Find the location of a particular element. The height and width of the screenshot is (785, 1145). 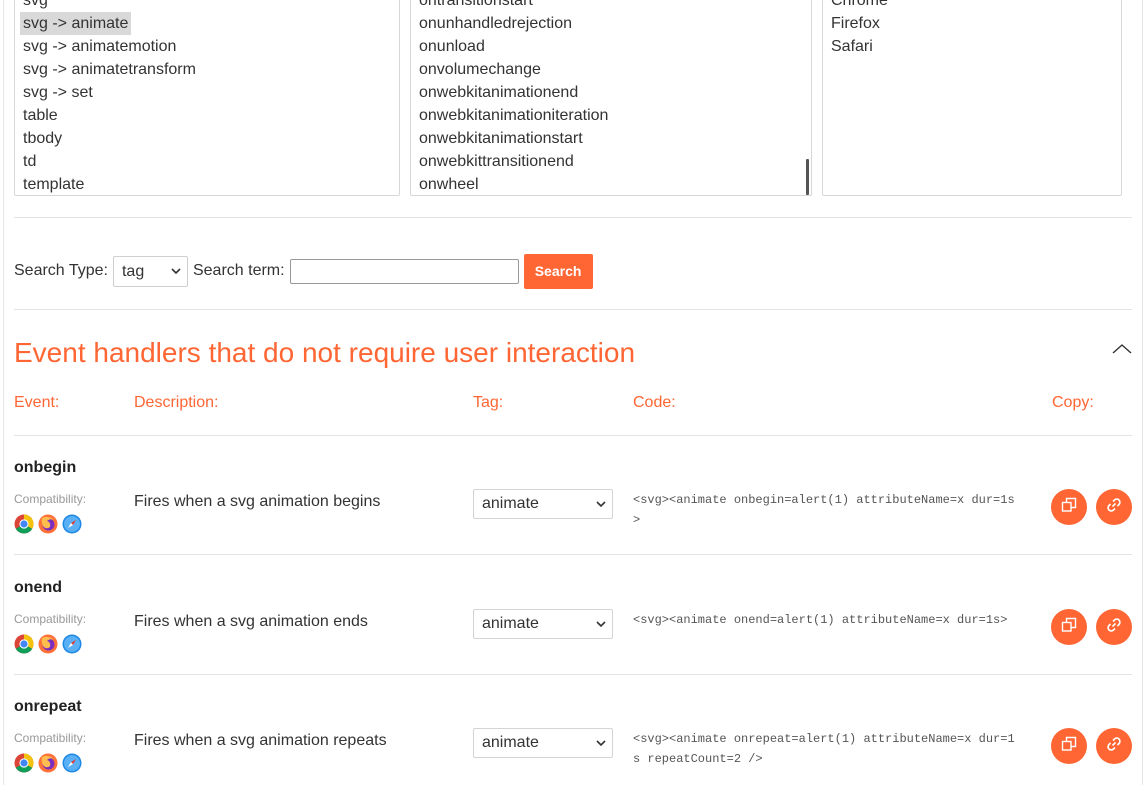

search-term-input is located at coordinates (404, 271).